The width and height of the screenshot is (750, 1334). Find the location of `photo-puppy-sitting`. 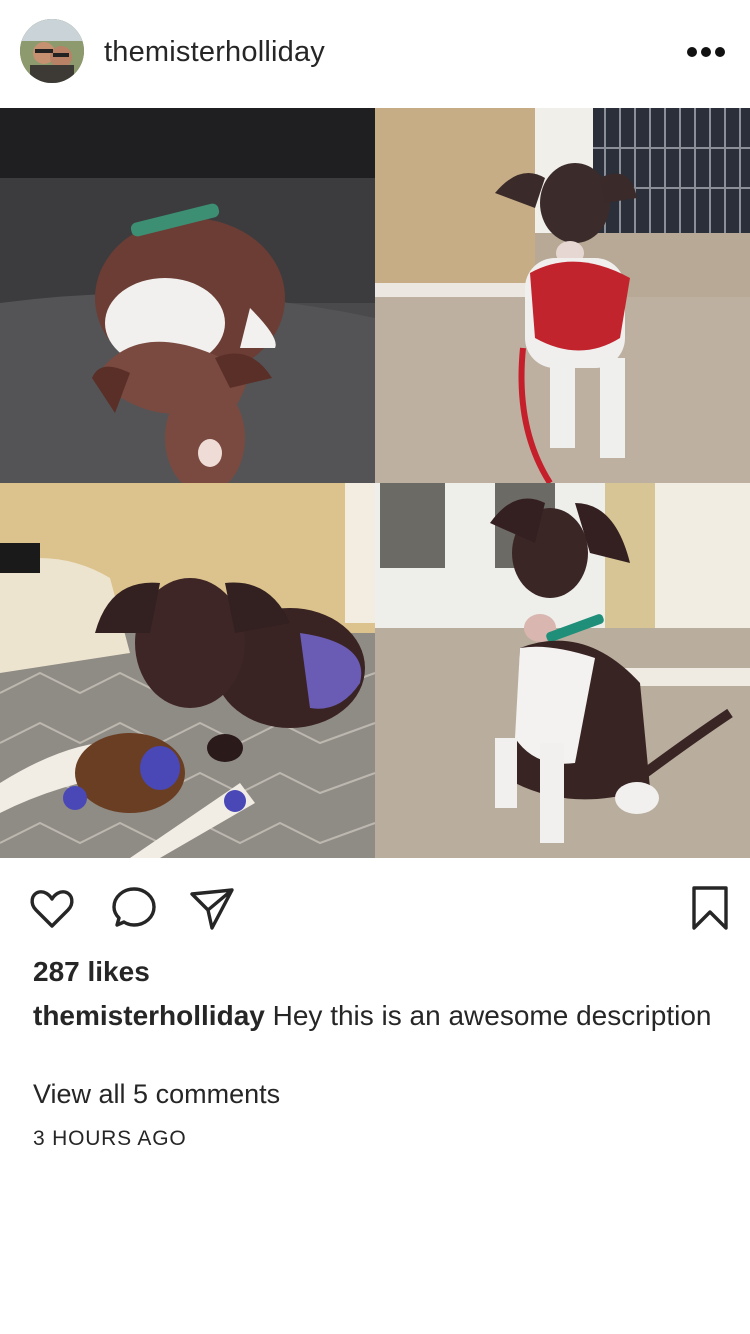

photo-puppy-sitting is located at coordinates (562, 670).